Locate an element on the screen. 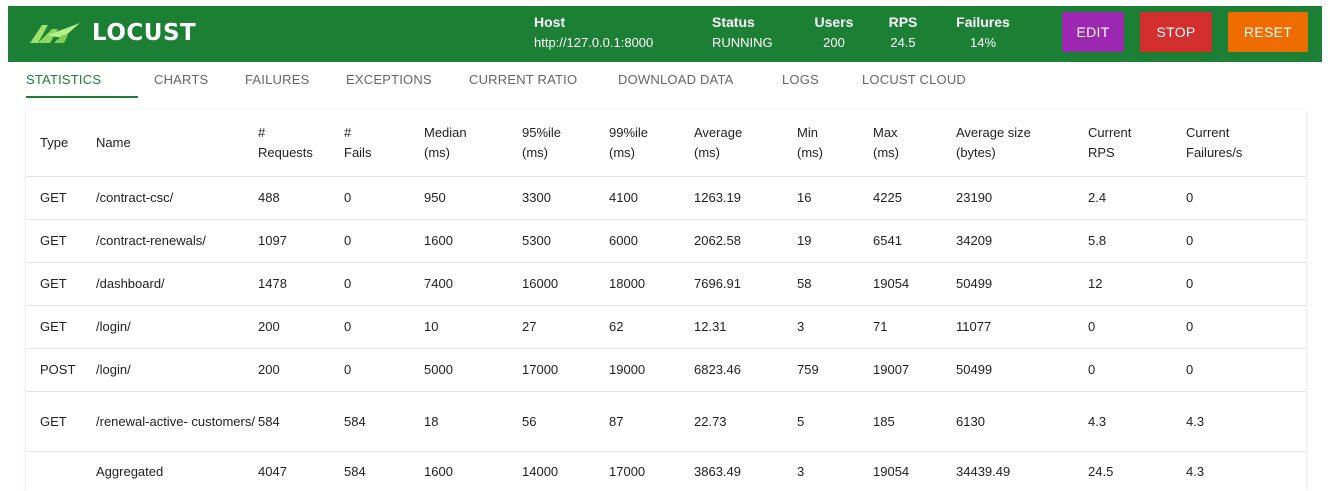 This screenshot has height=491, width=1330. cell-current-failures: 4.3 is located at coordinates (1246, 421).